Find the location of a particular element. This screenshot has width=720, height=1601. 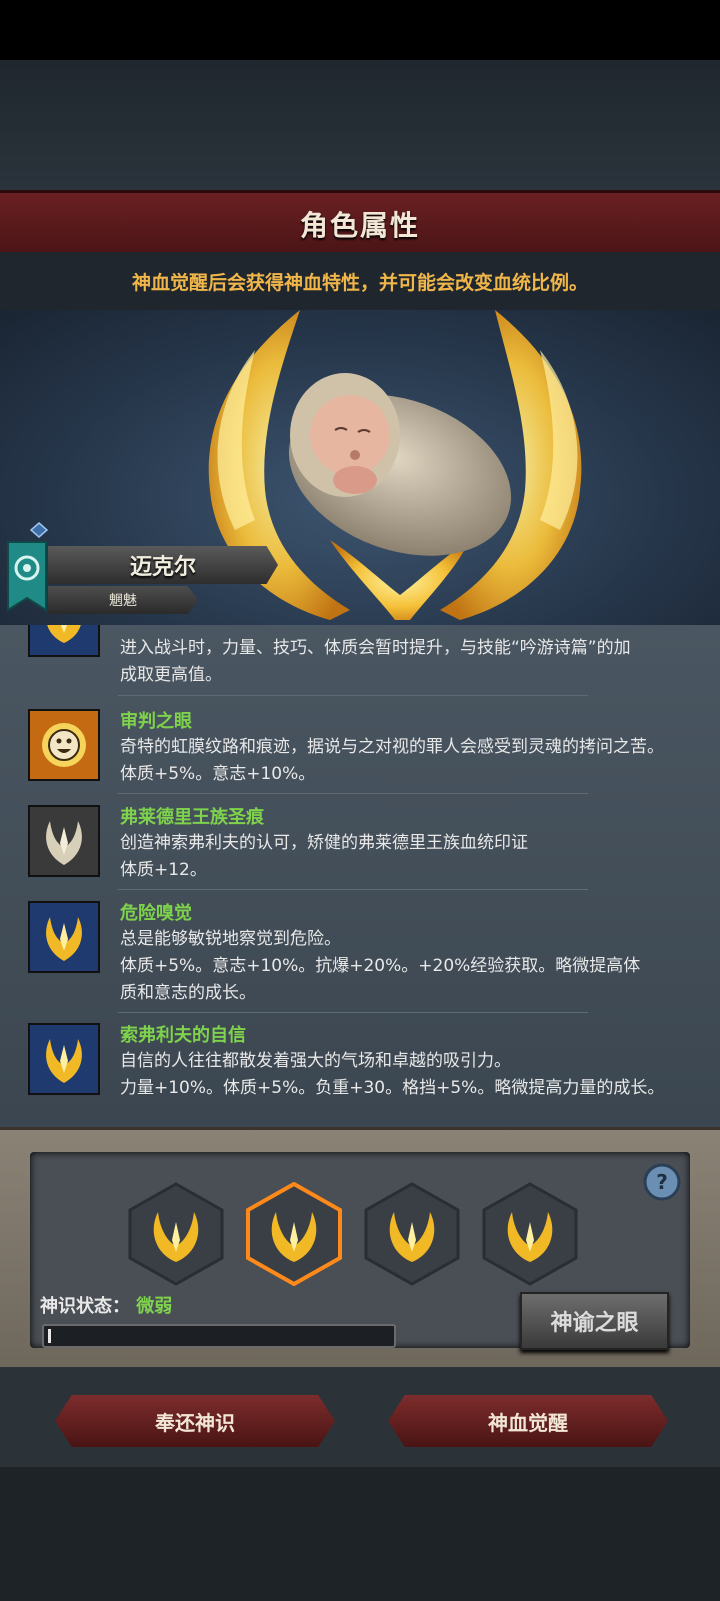

help-icon: ? is located at coordinates (662, 1182).